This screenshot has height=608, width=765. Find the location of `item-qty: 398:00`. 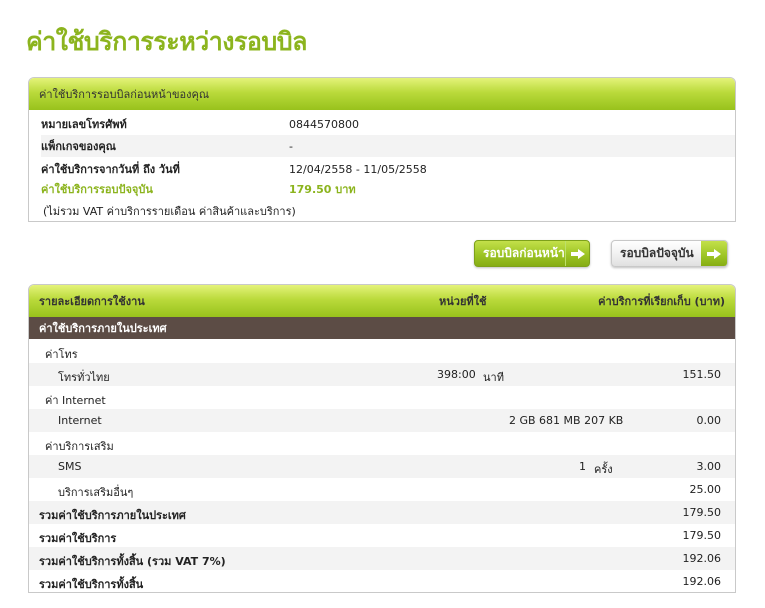

item-qty: 398:00 is located at coordinates (456, 374).